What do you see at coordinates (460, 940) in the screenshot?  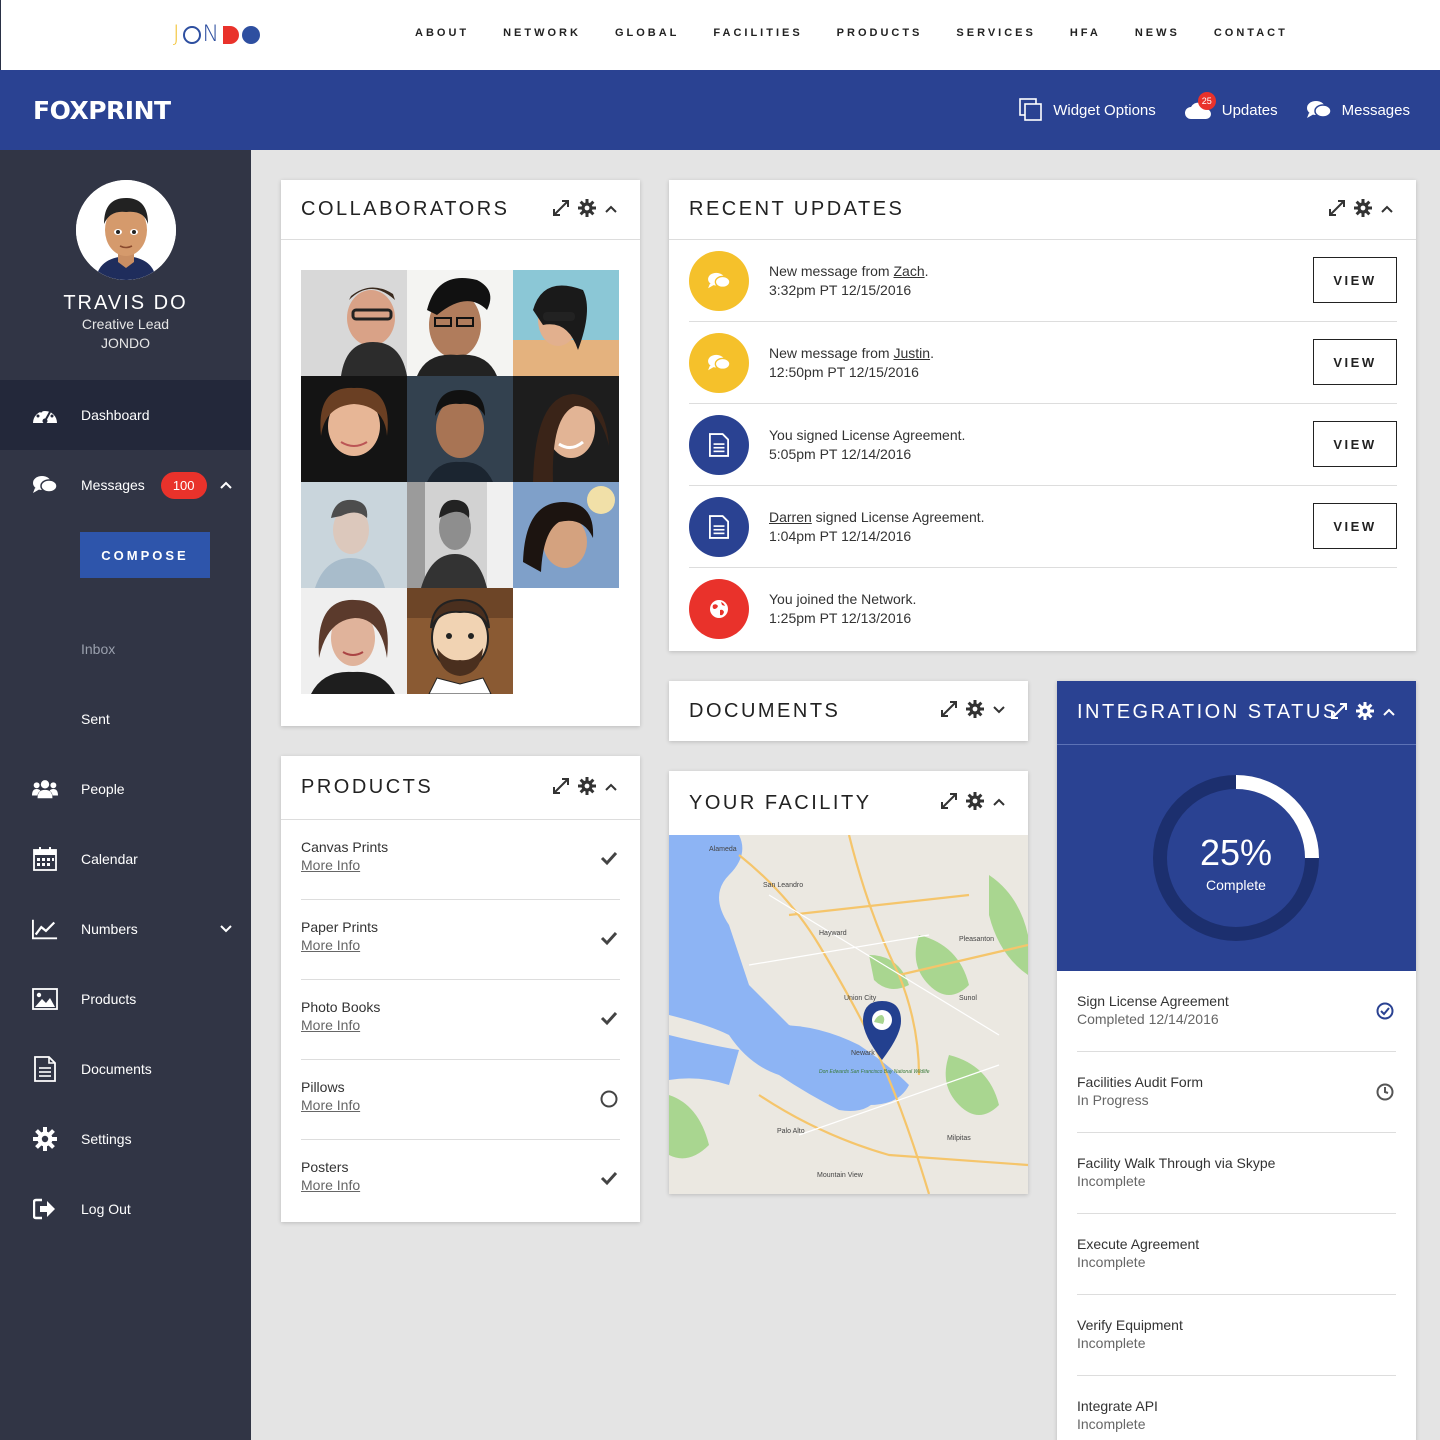 I see `list-item: Paper Prints More Info` at bounding box center [460, 940].